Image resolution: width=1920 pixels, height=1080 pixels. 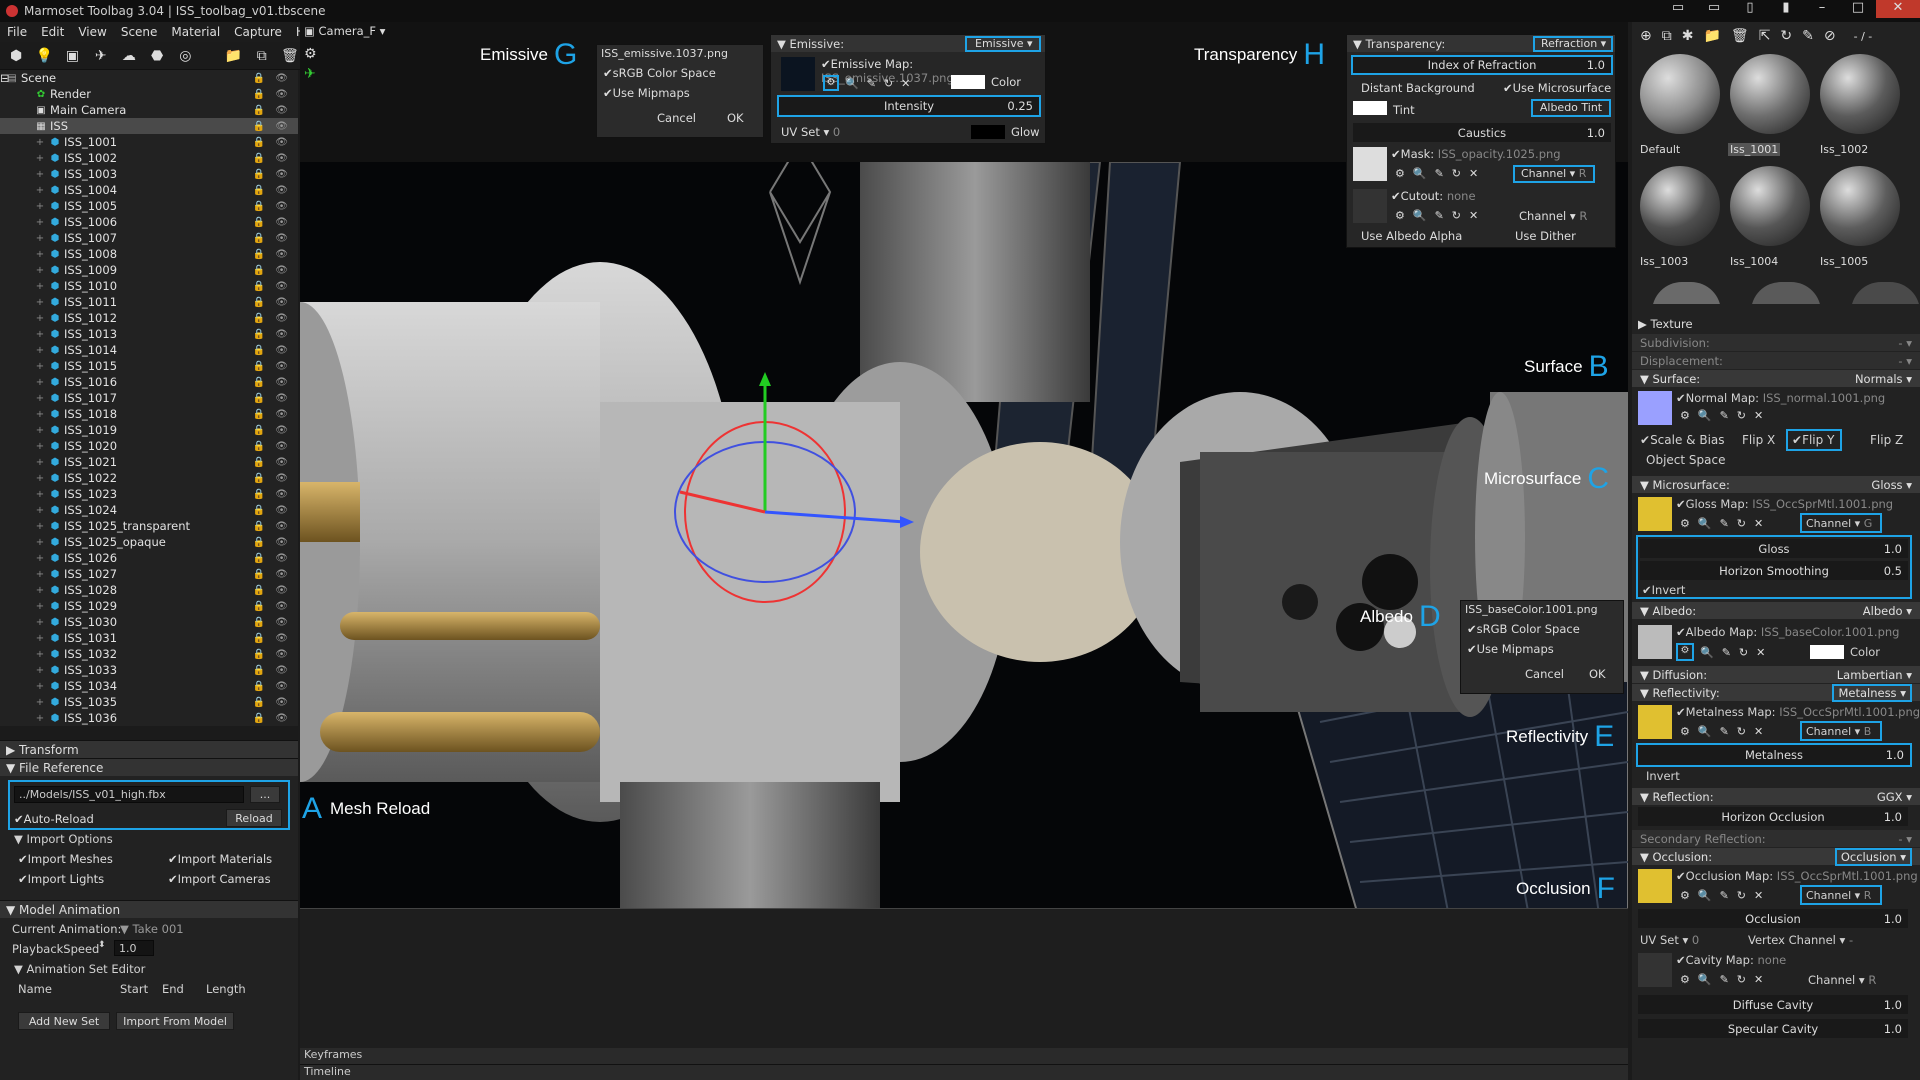 I want to click on import-meshes-checkbox: ✔Import Meshes, so click(x=65, y=859).